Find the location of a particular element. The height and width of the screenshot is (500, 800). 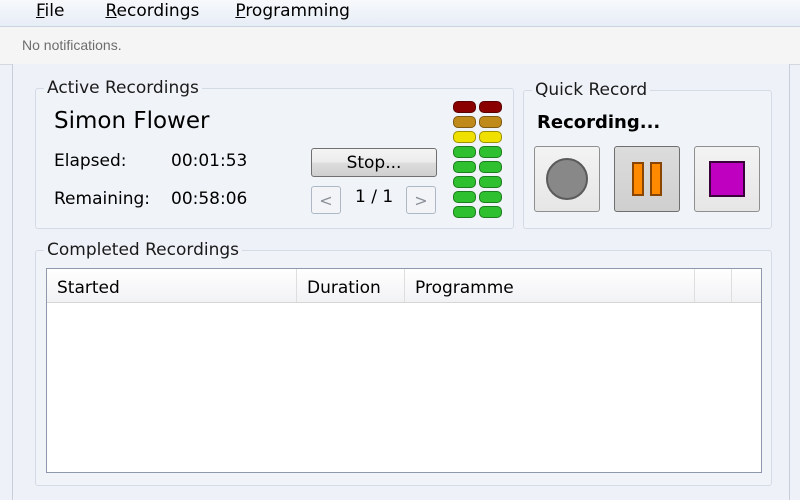

next-recording-button: > is located at coordinates (421, 200).